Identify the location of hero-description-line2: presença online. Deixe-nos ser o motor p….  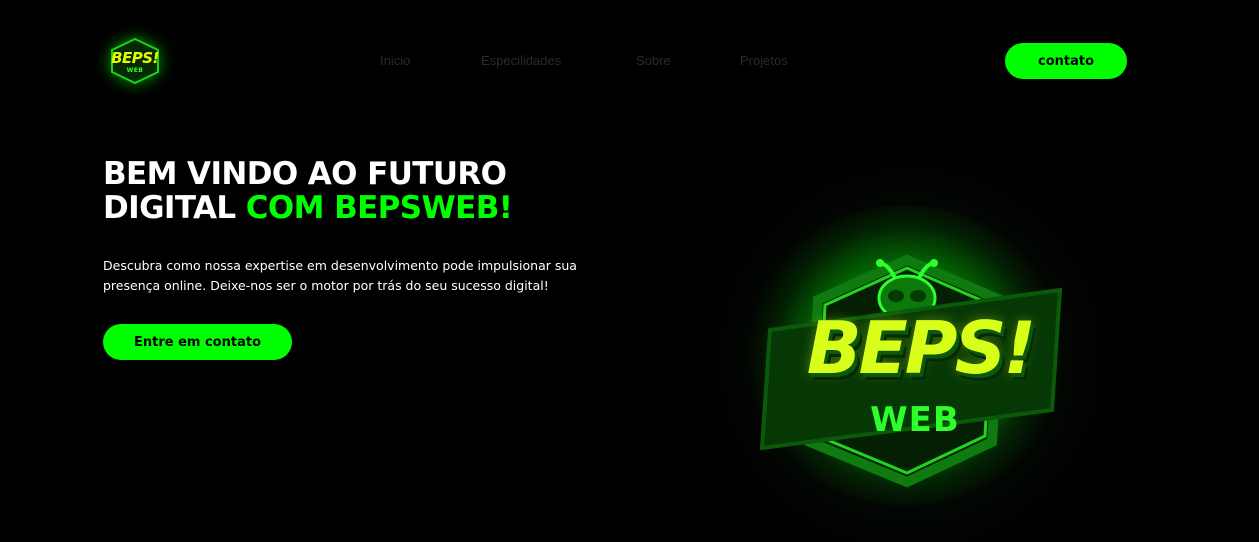
(326, 285).